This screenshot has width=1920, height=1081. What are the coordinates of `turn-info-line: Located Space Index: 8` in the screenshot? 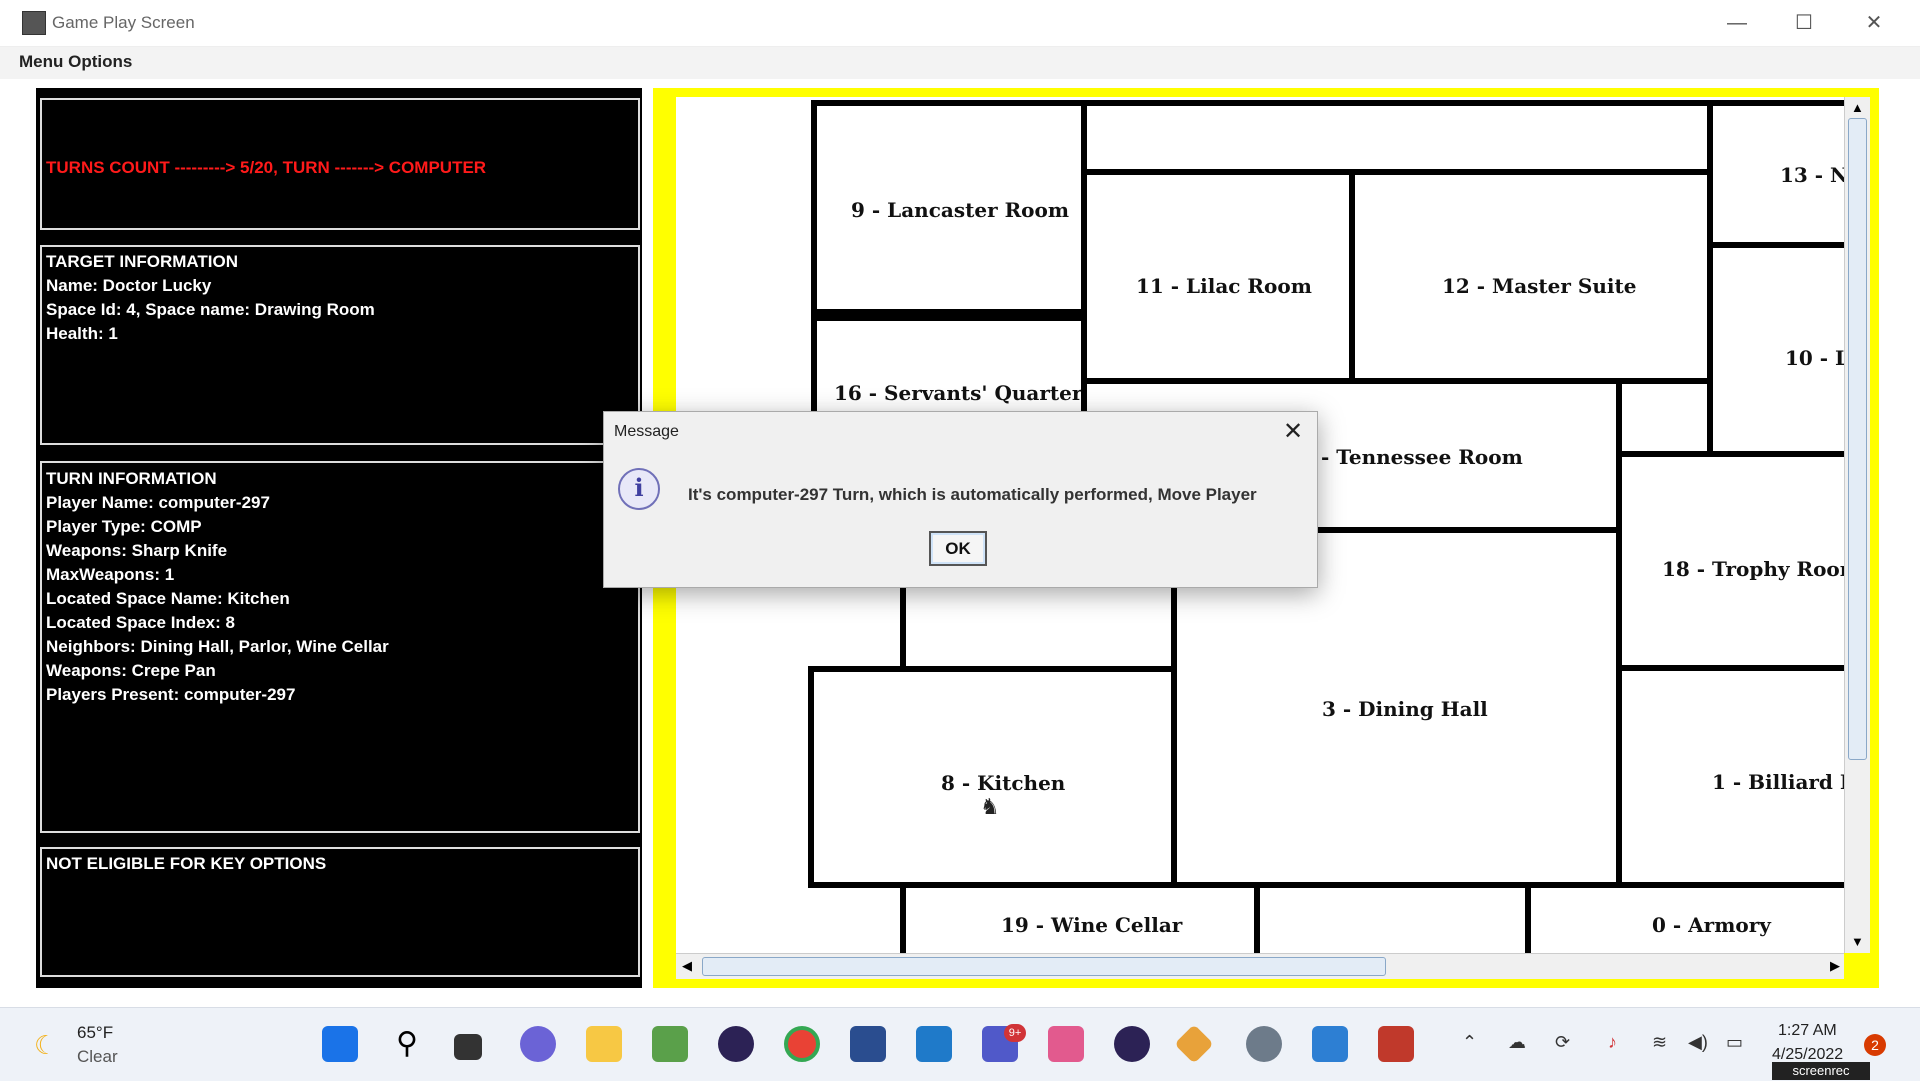 It's located at (140, 622).